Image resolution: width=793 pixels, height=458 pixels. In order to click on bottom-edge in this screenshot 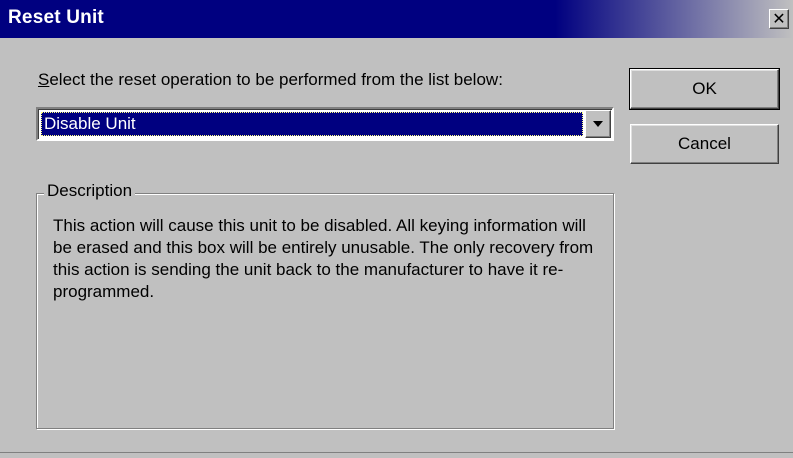, I will do `click(396, 452)`.